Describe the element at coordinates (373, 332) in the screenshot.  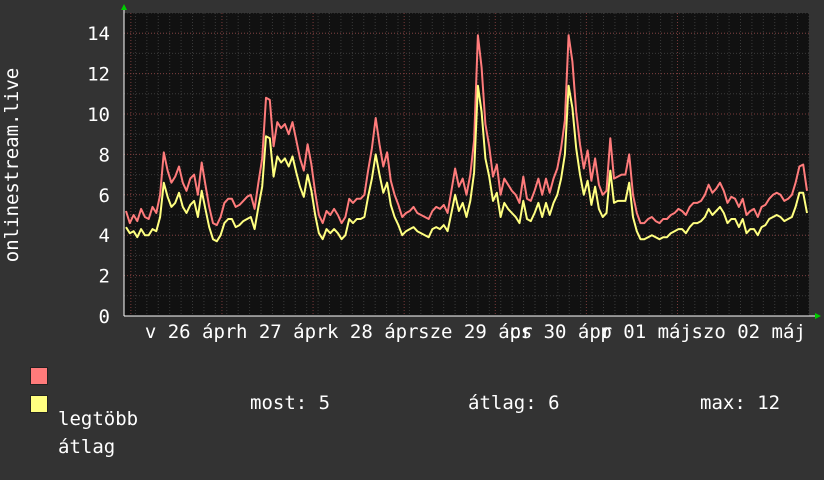
I see `x-tick-label: k 28 ápr` at that location.